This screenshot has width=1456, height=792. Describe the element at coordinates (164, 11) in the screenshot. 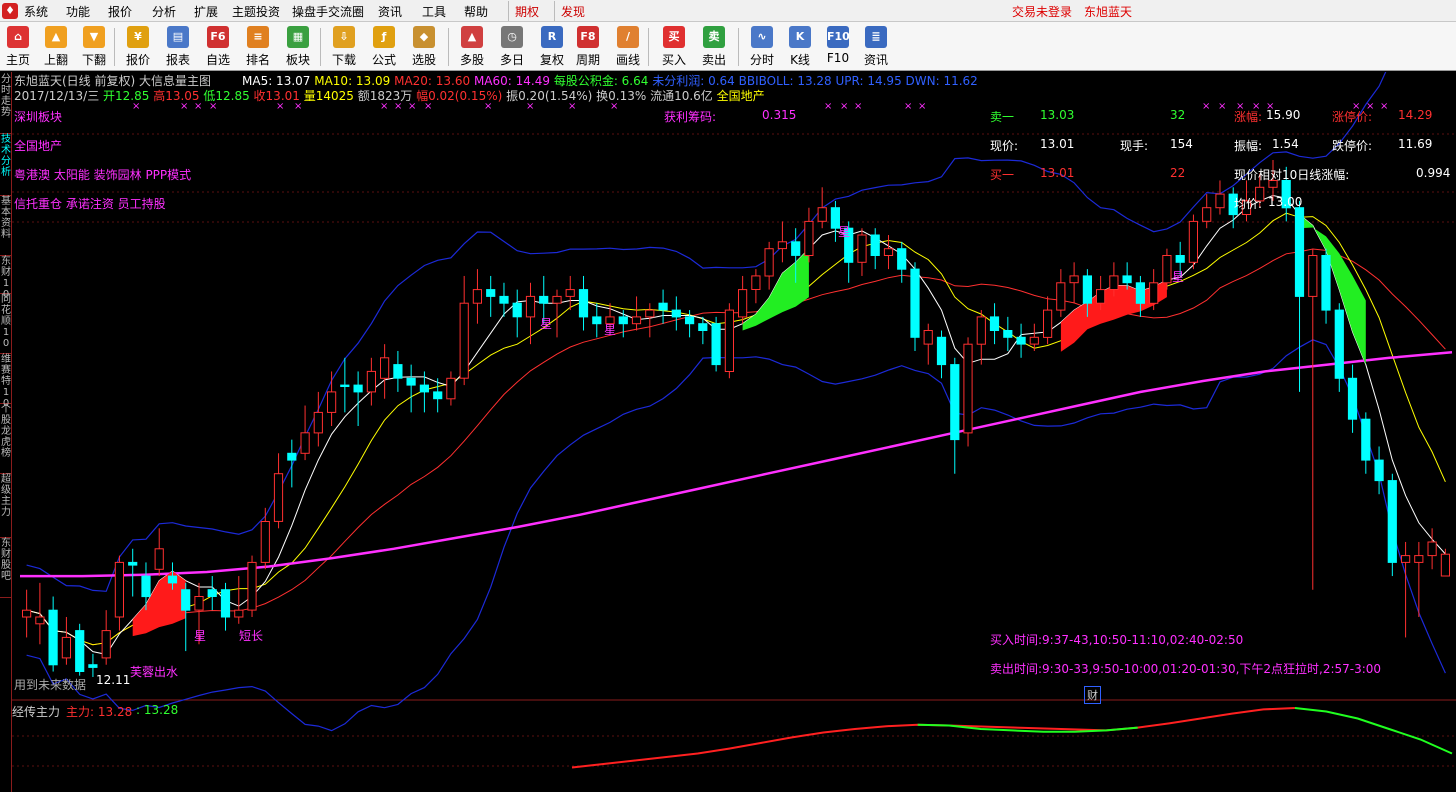

I see `menu-analysis: 分析` at that location.